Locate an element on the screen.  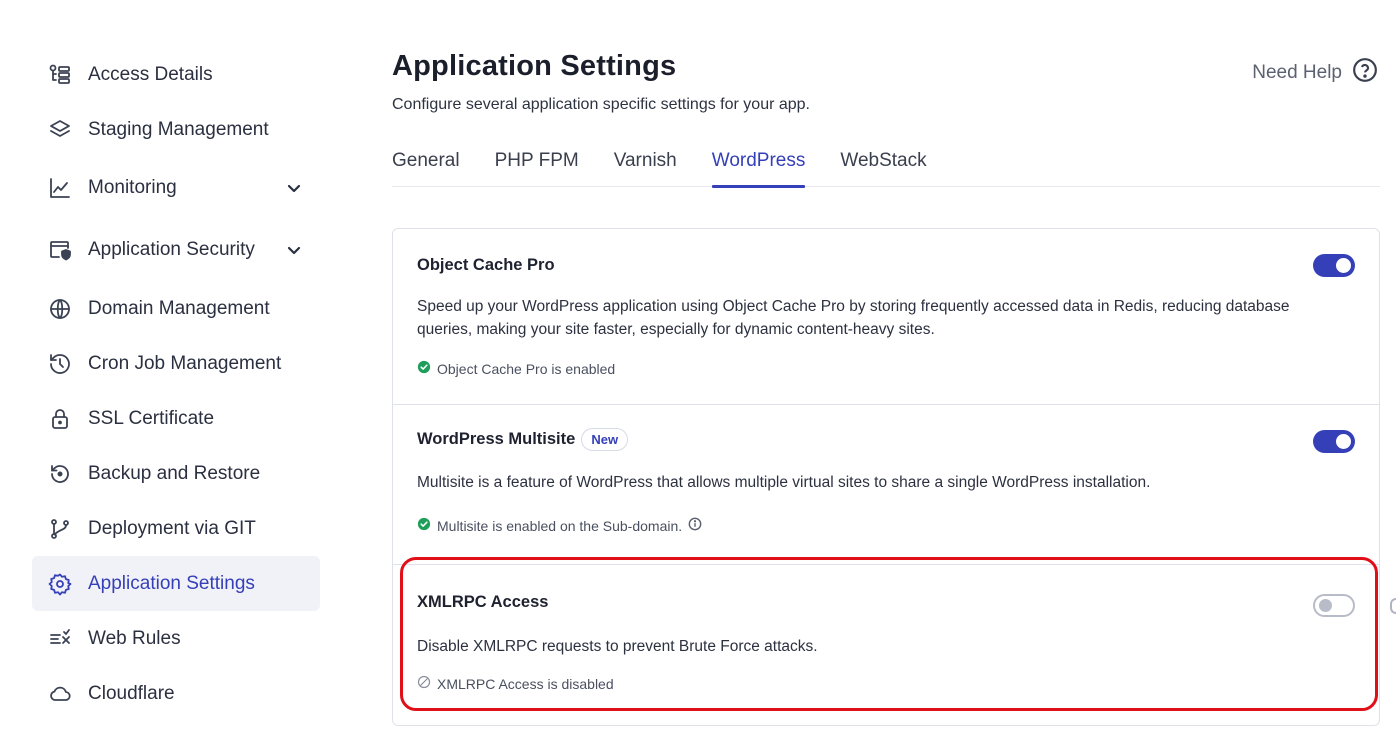
sidebar-item-domain-management: Domain Management is located at coordinates (176, 308).